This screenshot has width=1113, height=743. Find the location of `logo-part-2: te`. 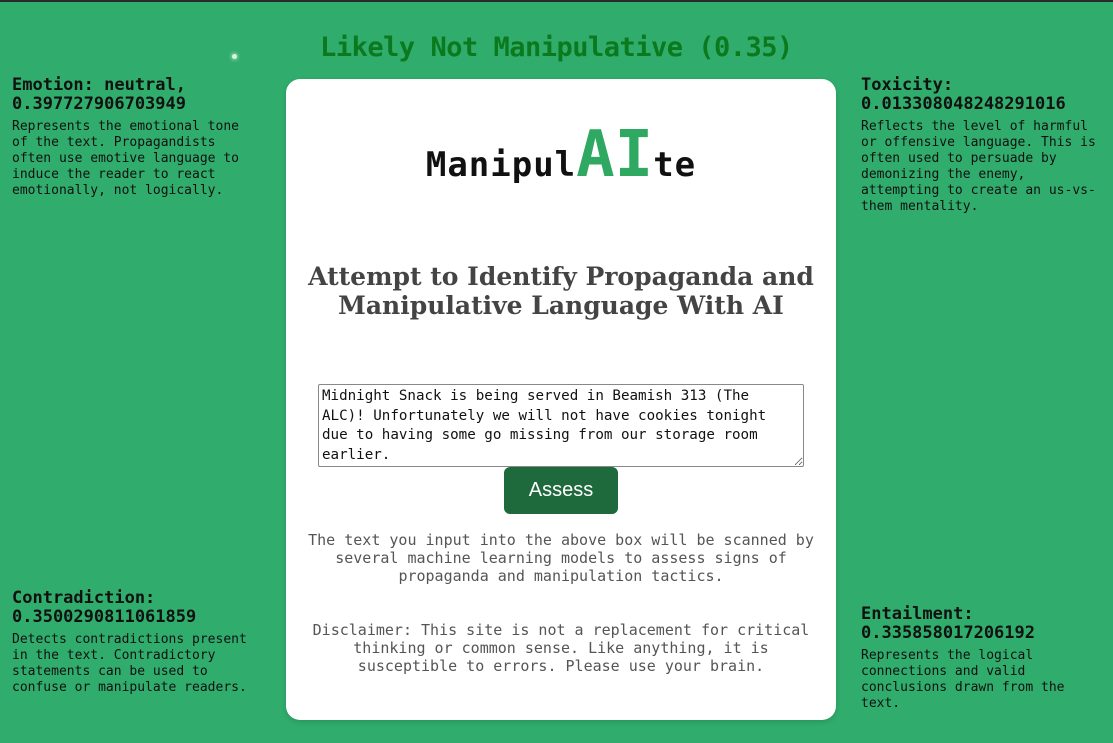

logo-part-2: te is located at coordinates (675, 165).